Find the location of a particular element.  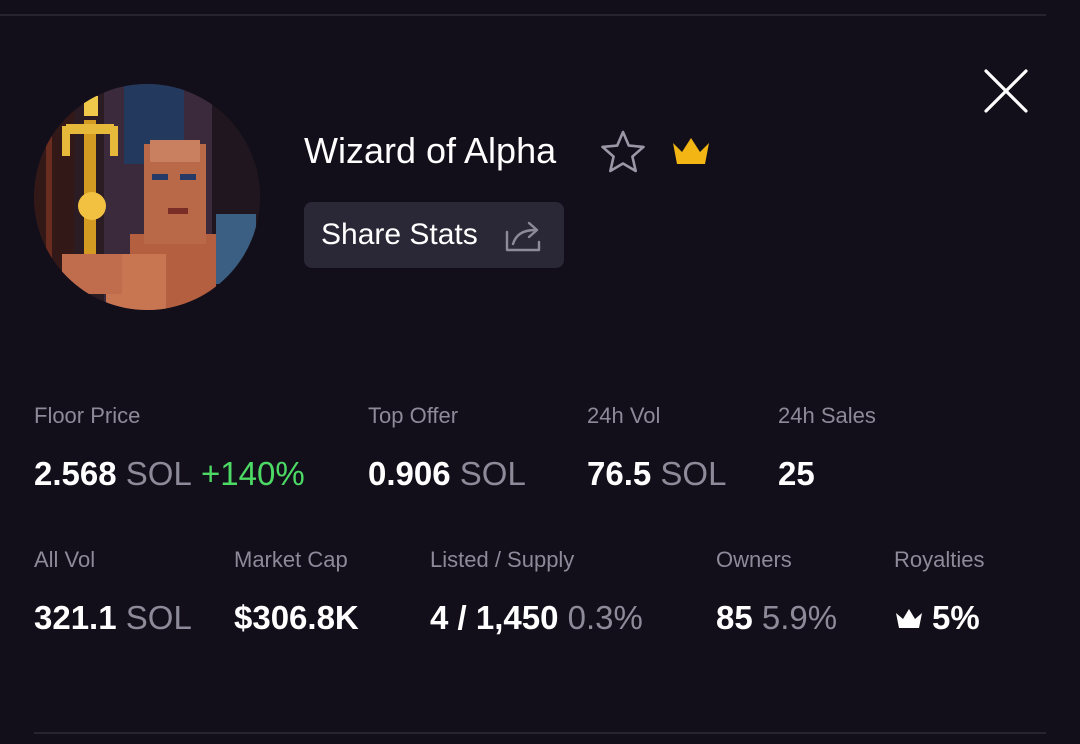

listed-percent: 0.3% is located at coordinates (605, 617).